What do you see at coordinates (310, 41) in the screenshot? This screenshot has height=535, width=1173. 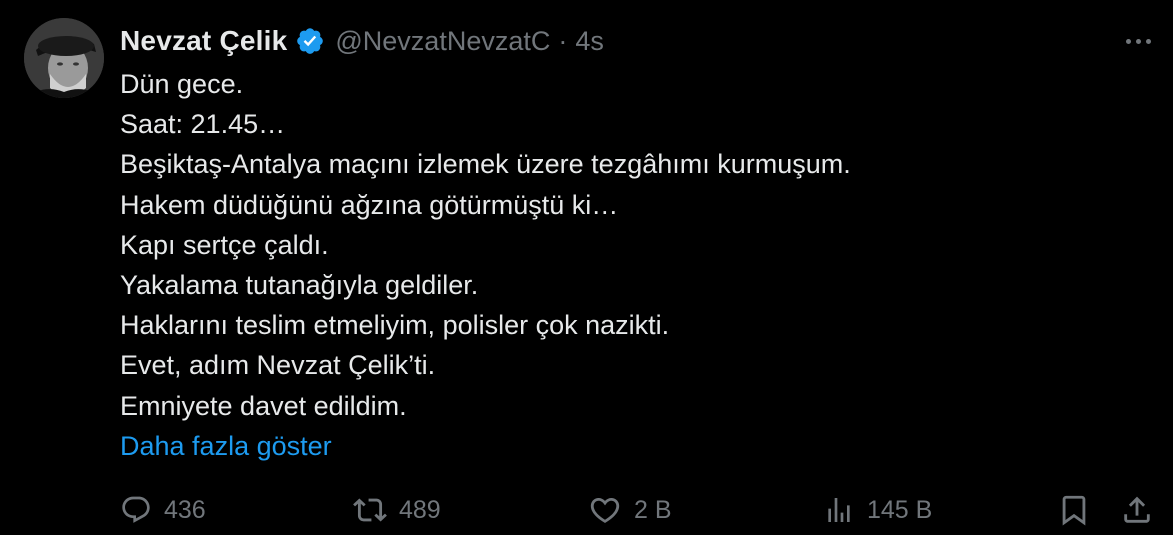 I see `verified-badge-icon` at bounding box center [310, 41].